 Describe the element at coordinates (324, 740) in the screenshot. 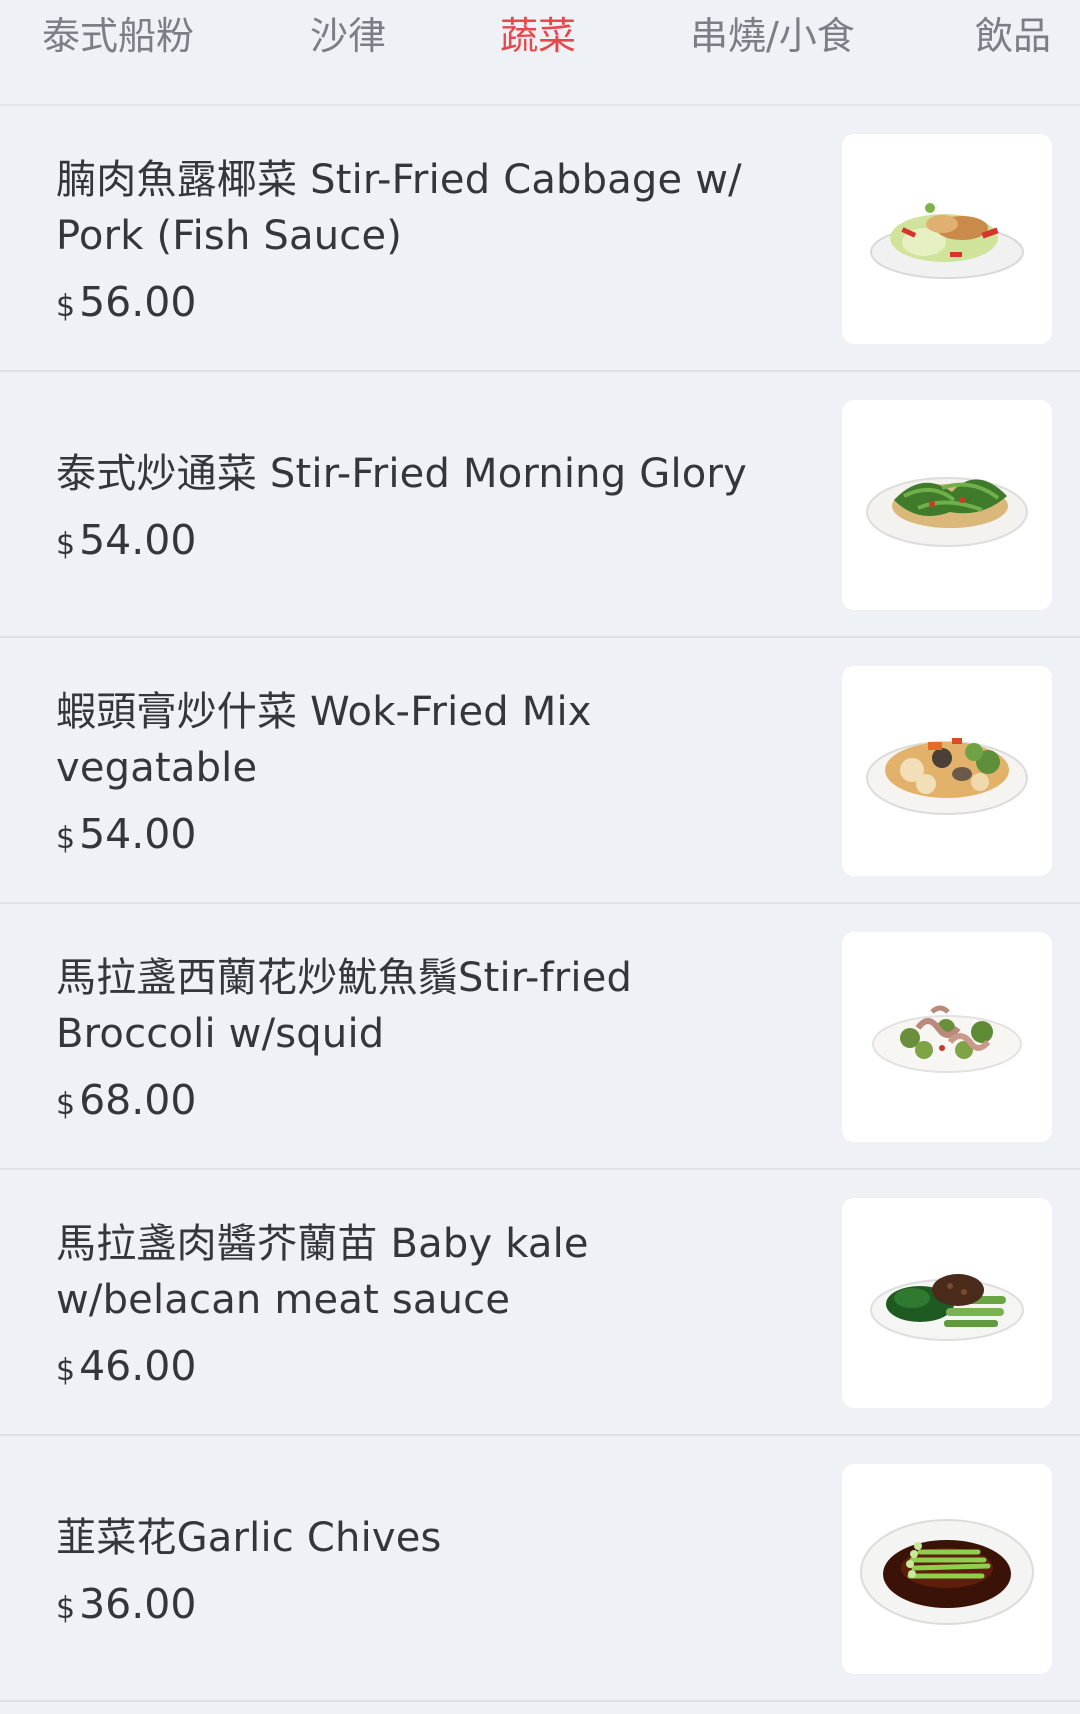

I see `menu-item-name: 蝦頭膏炒什菜 Wok-Fried Mix vegatable` at that location.